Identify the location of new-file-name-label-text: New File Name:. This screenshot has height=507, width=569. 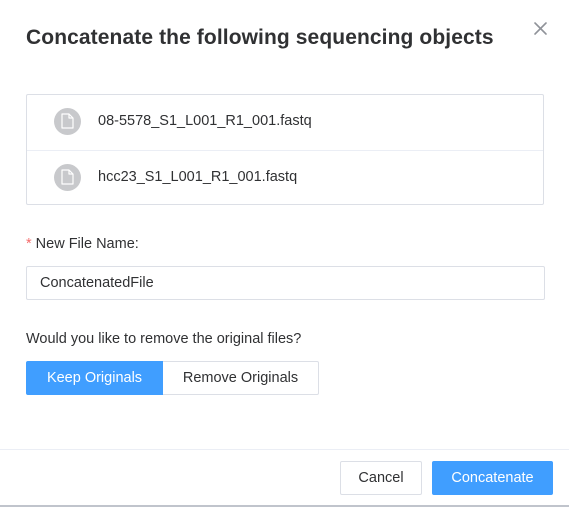
(87, 244).